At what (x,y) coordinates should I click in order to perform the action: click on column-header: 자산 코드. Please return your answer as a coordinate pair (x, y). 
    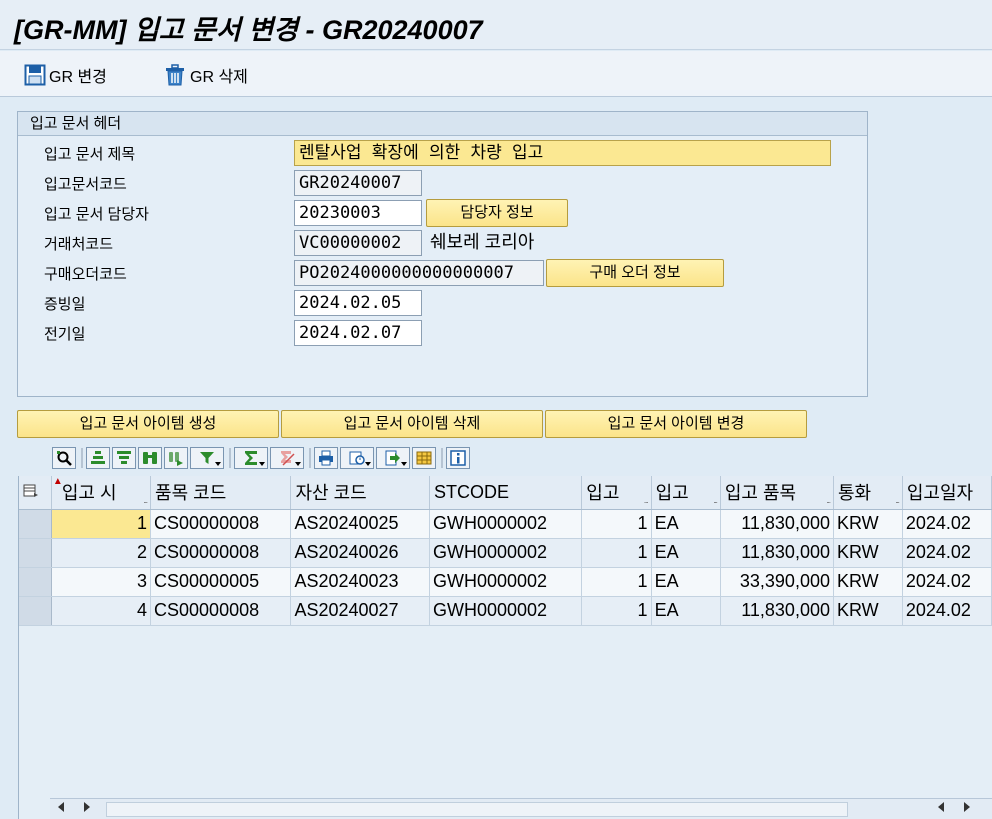
    Looking at the image, I should click on (360, 493).